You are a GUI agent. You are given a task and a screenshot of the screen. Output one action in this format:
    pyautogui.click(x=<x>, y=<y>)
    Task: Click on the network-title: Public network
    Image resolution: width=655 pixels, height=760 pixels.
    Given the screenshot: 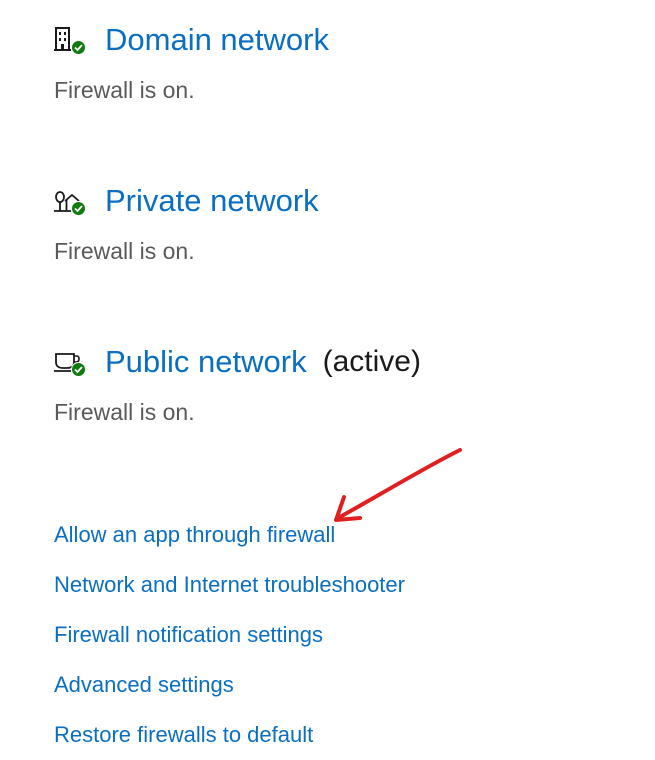 What is the action you would take?
    pyautogui.click(x=206, y=362)
    